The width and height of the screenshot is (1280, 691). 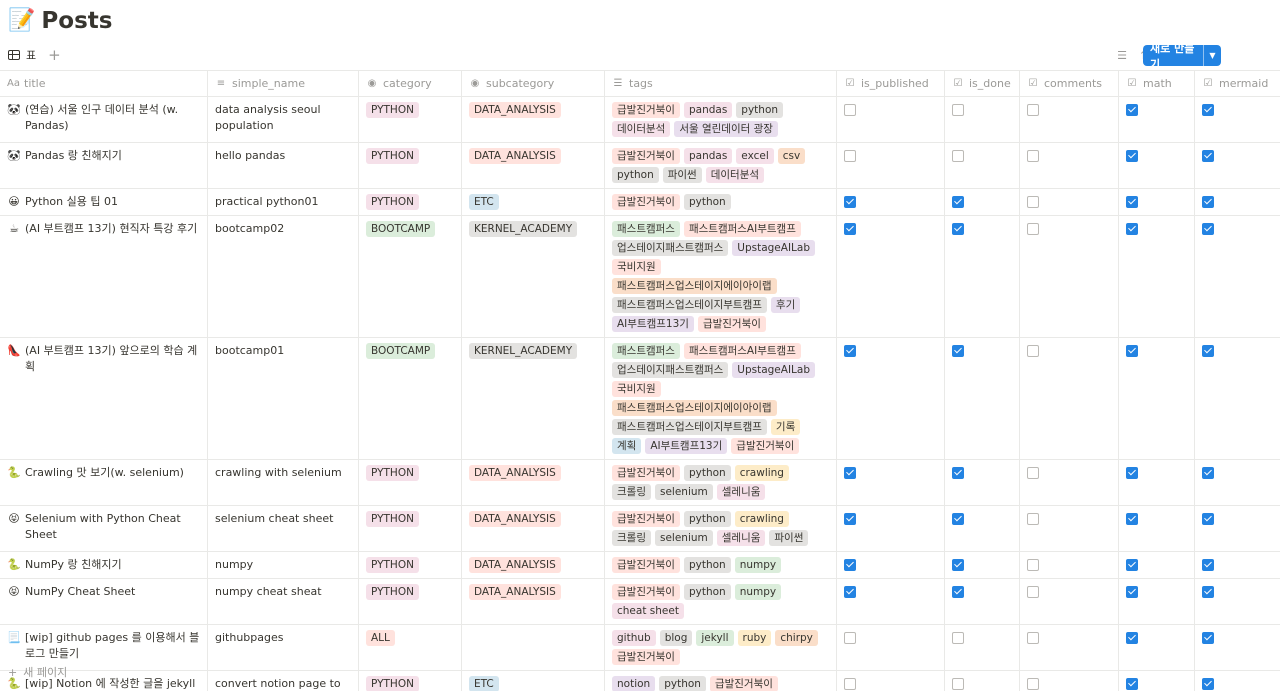 I want to click on simple-name-cell: practical python01, so click(x=283, y=202).